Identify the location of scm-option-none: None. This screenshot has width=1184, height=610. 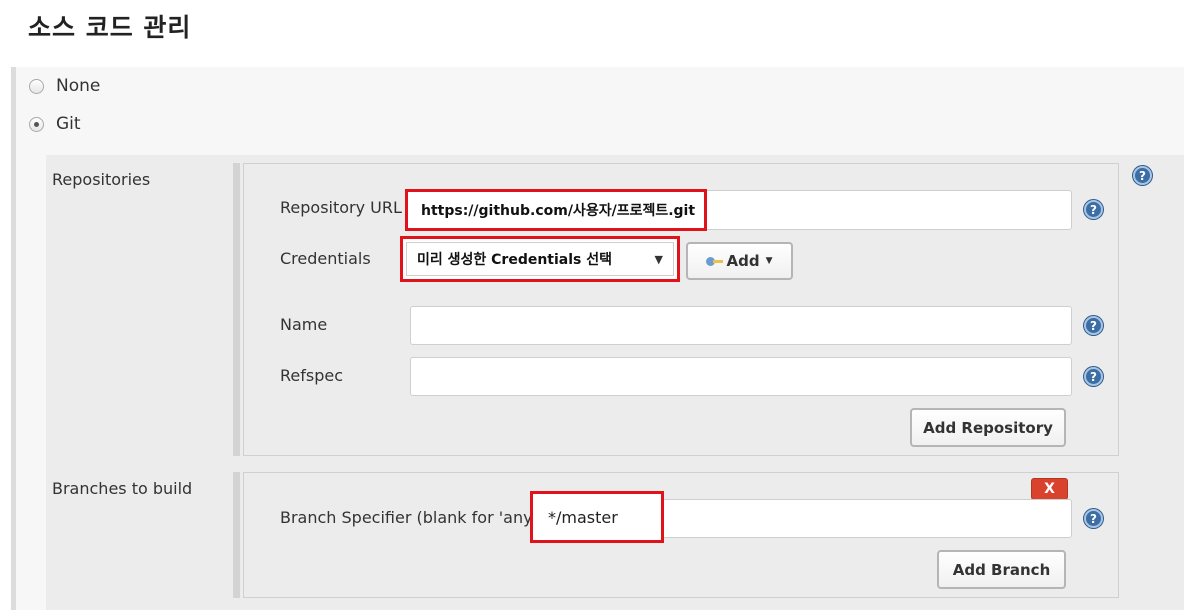
(64, 86).